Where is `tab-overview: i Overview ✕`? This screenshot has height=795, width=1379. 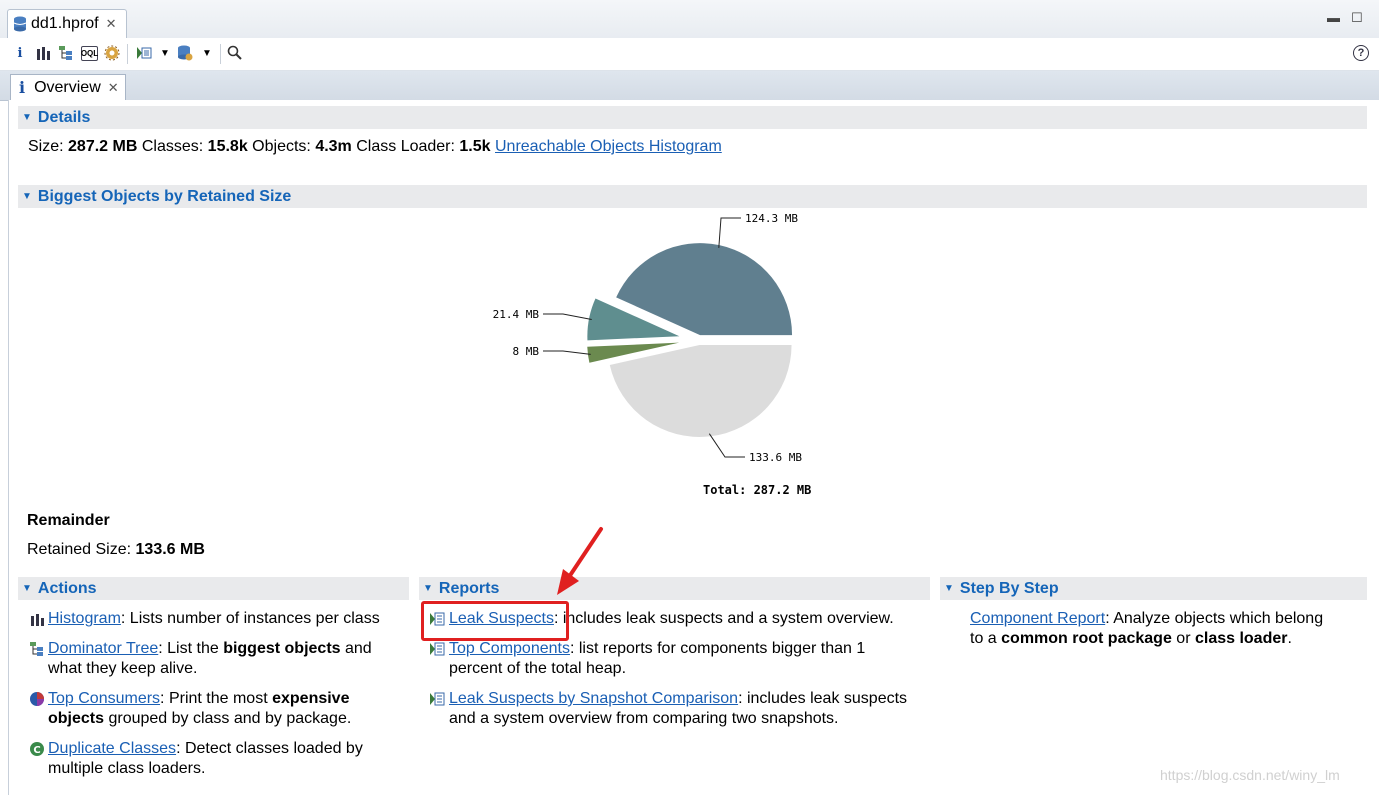 tab-overview: i Overview ✕ is located at coordinates (68, 87).